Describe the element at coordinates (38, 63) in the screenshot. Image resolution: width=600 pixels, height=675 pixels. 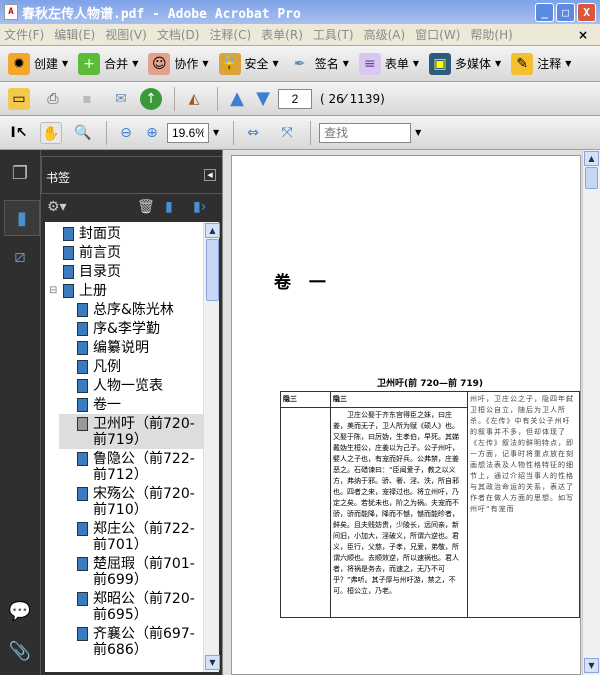
I see `create-button: ✹ 创建 ▼` at that location.